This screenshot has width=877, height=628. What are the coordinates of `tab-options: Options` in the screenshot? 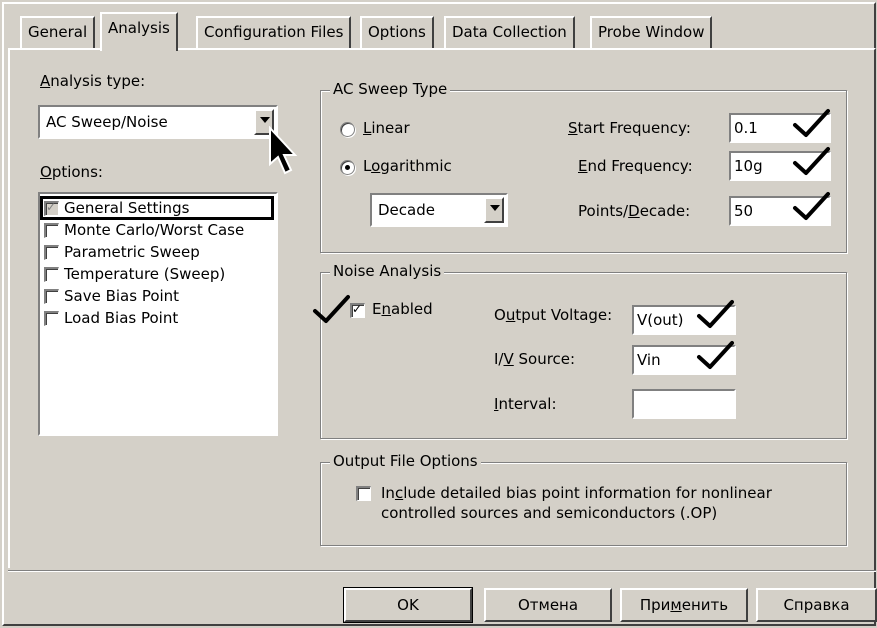 It's located at (397, 32).